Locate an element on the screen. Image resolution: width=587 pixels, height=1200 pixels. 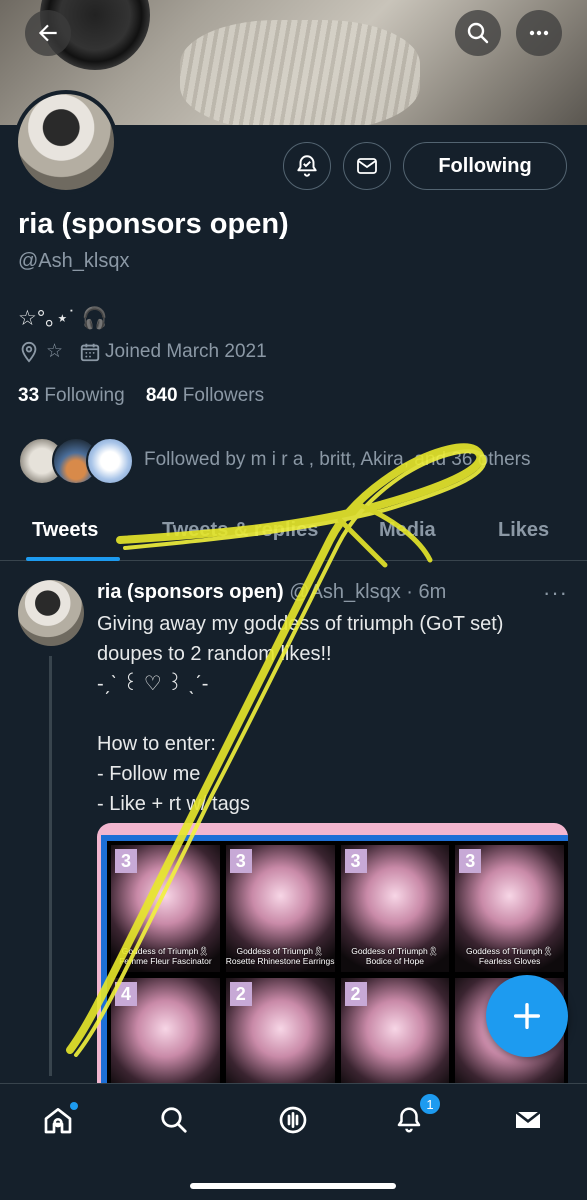
nav-search is located at coordinates (174, 1120).